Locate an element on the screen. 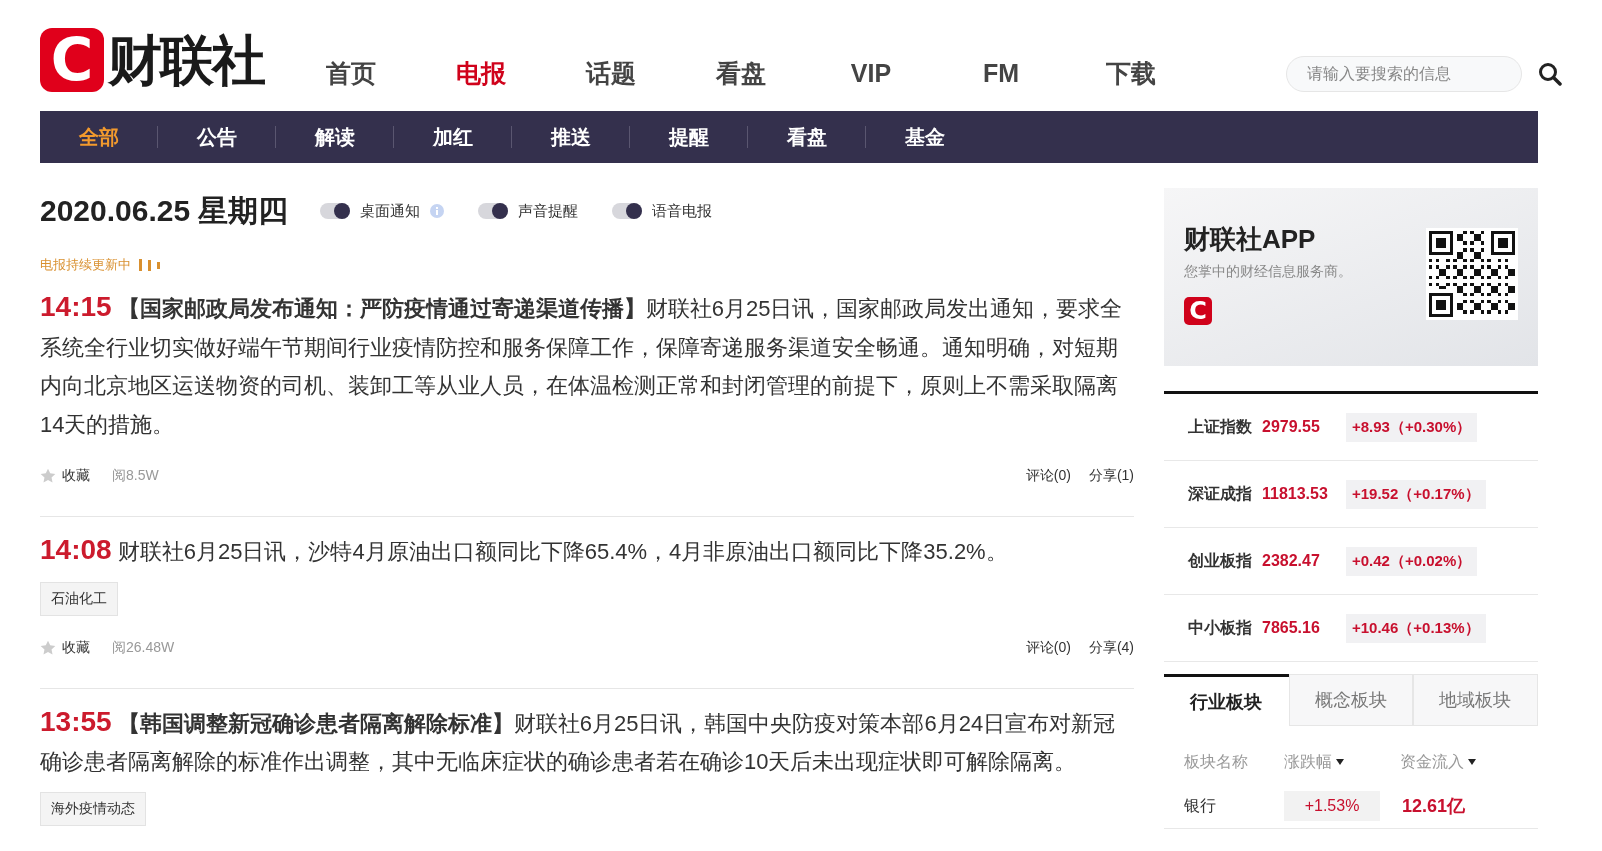 The width and height of the screenshot is (1602, 851). toggle-label: 语音电报 is located at coordinates (682, 211).